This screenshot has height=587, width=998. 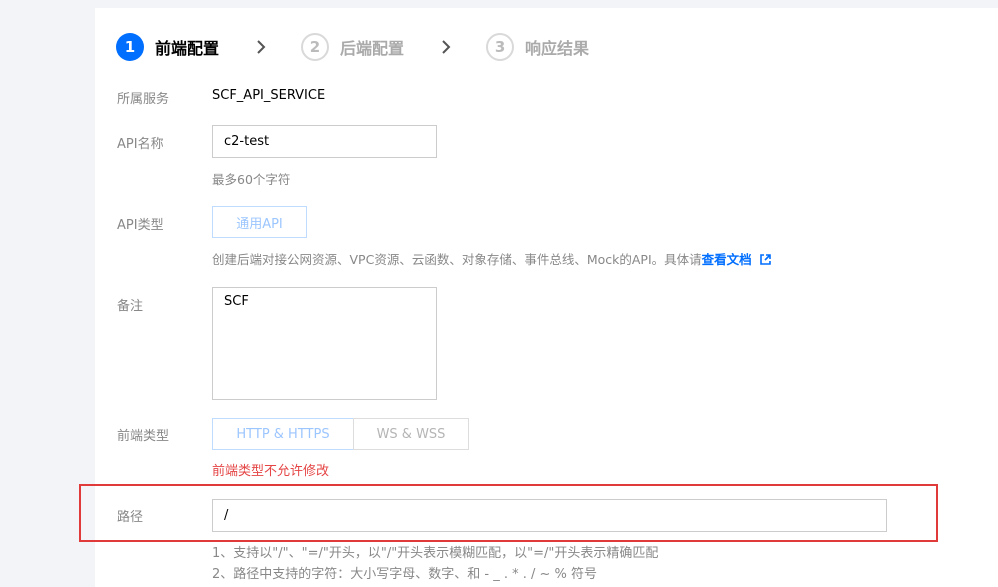 I want to click on path-highlight-box, so click(x=508, y=513).